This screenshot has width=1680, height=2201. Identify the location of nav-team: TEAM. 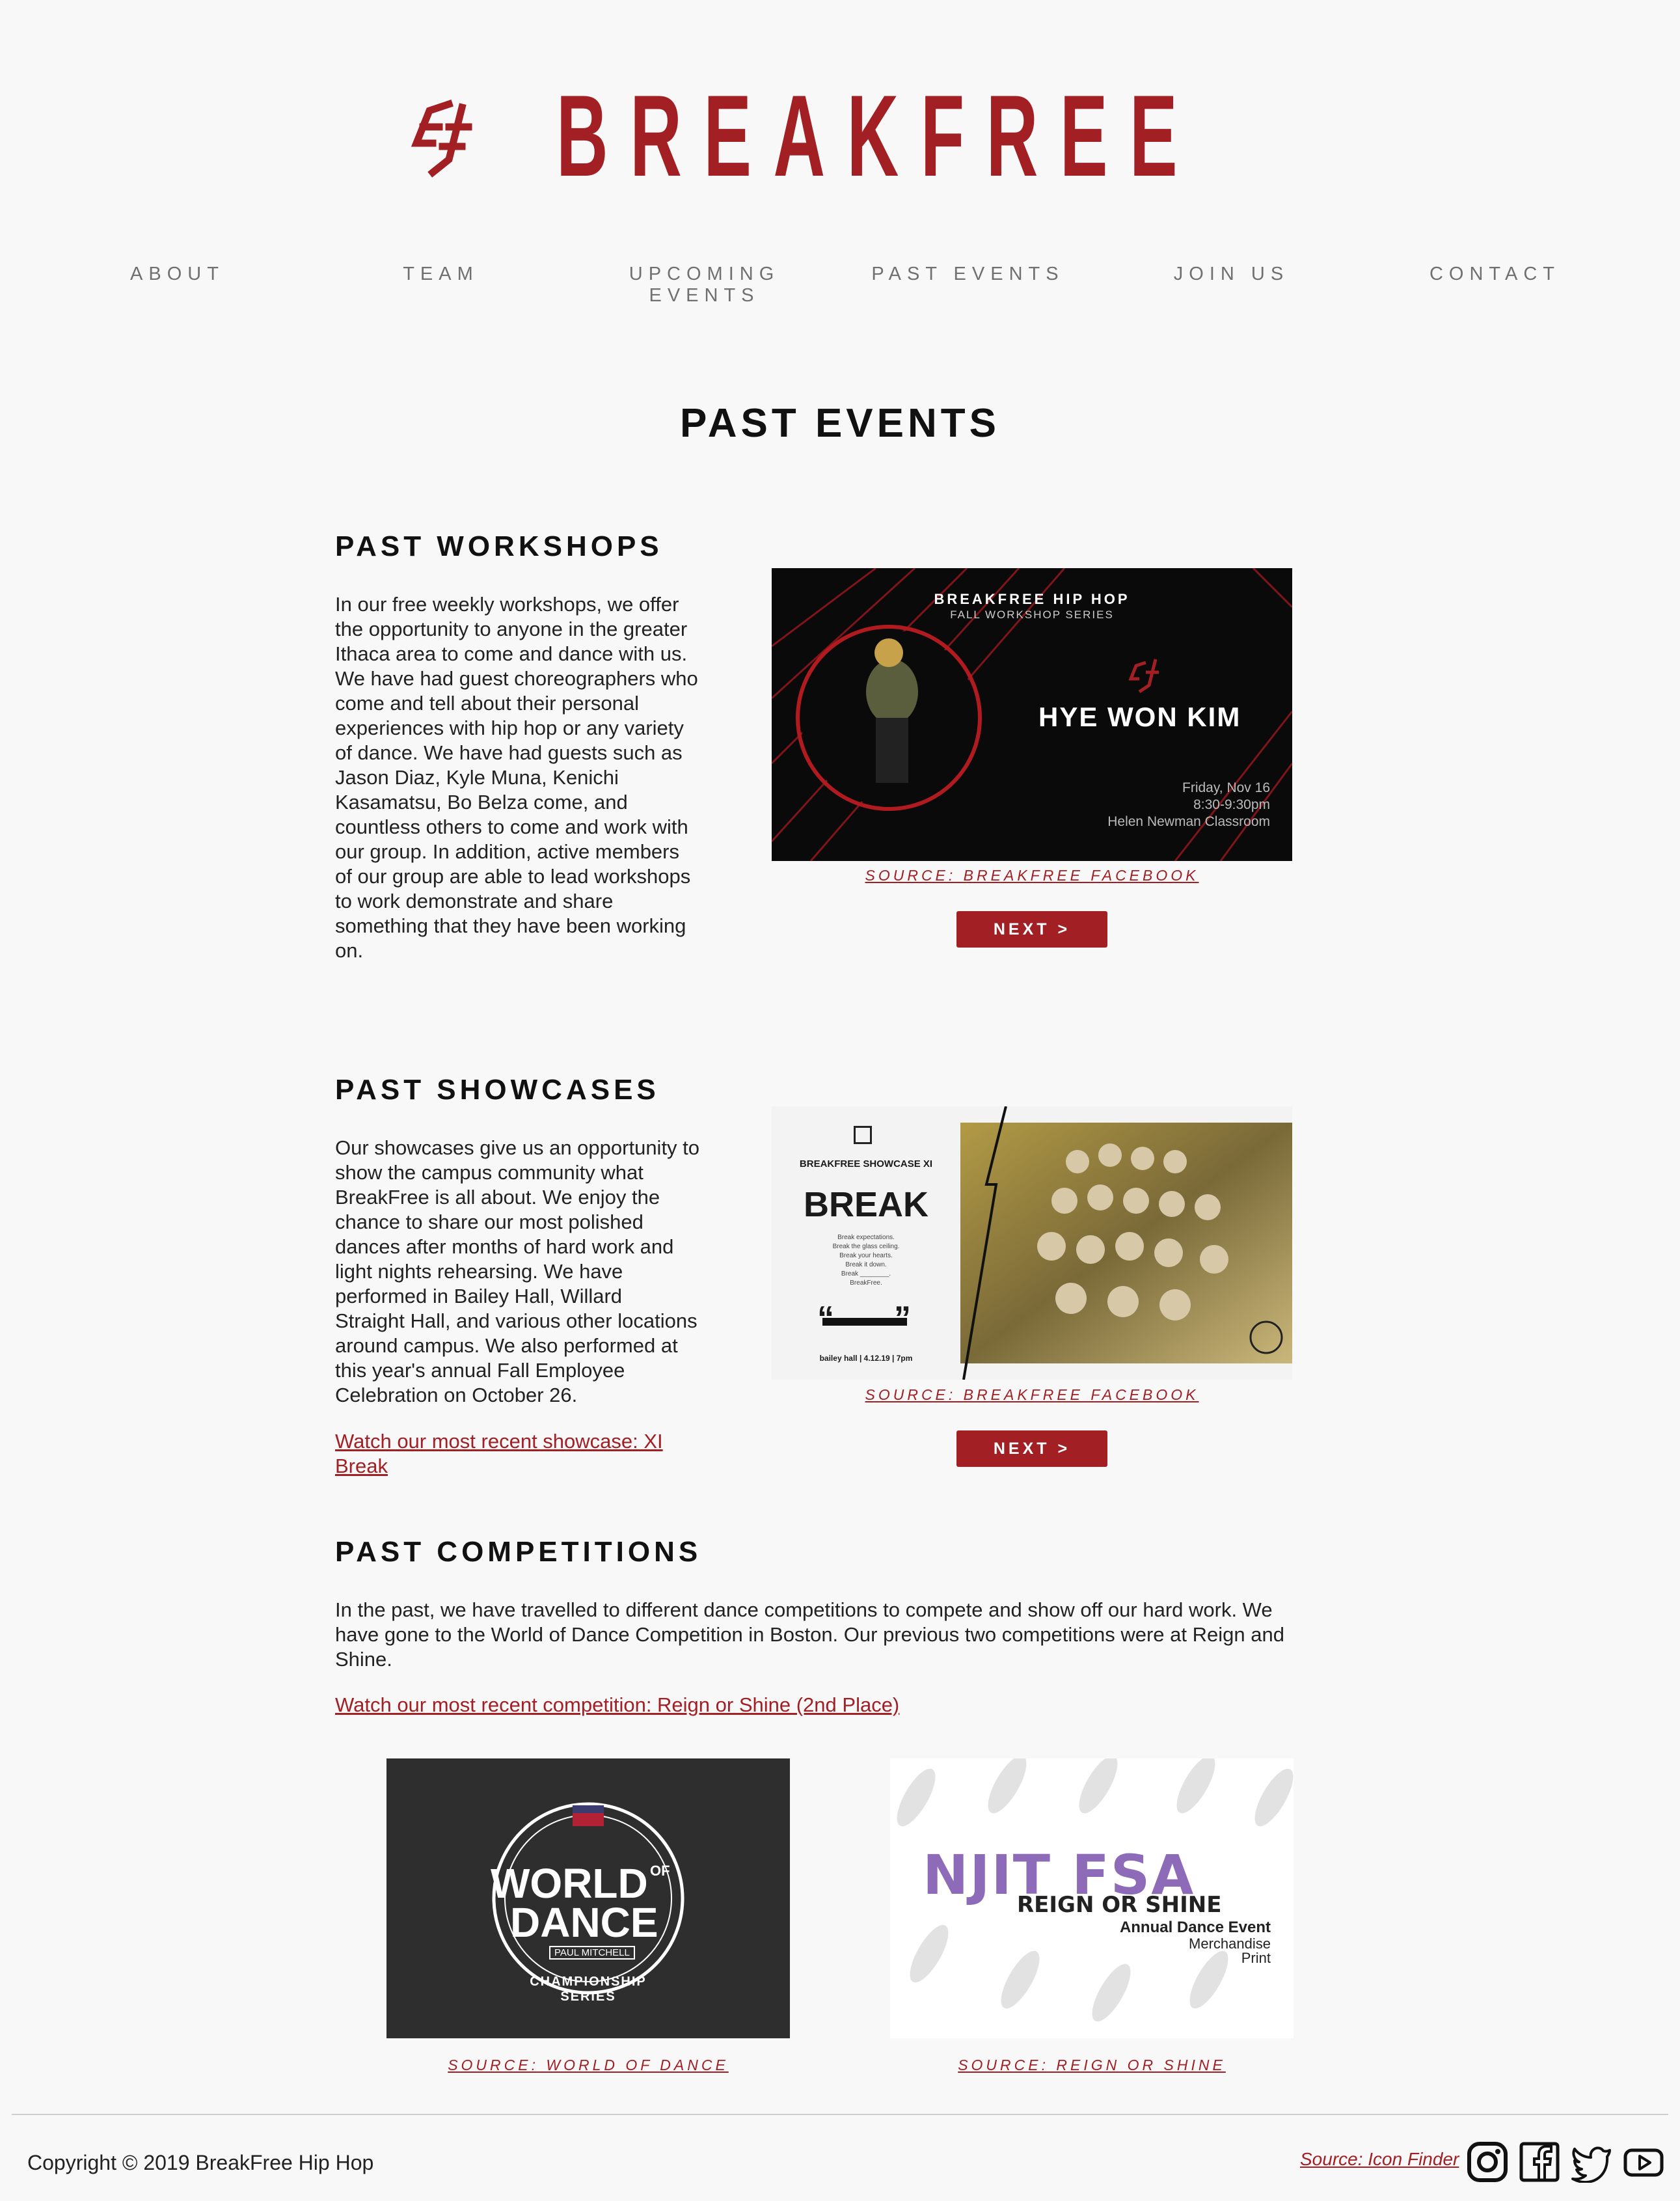
(441, 274).